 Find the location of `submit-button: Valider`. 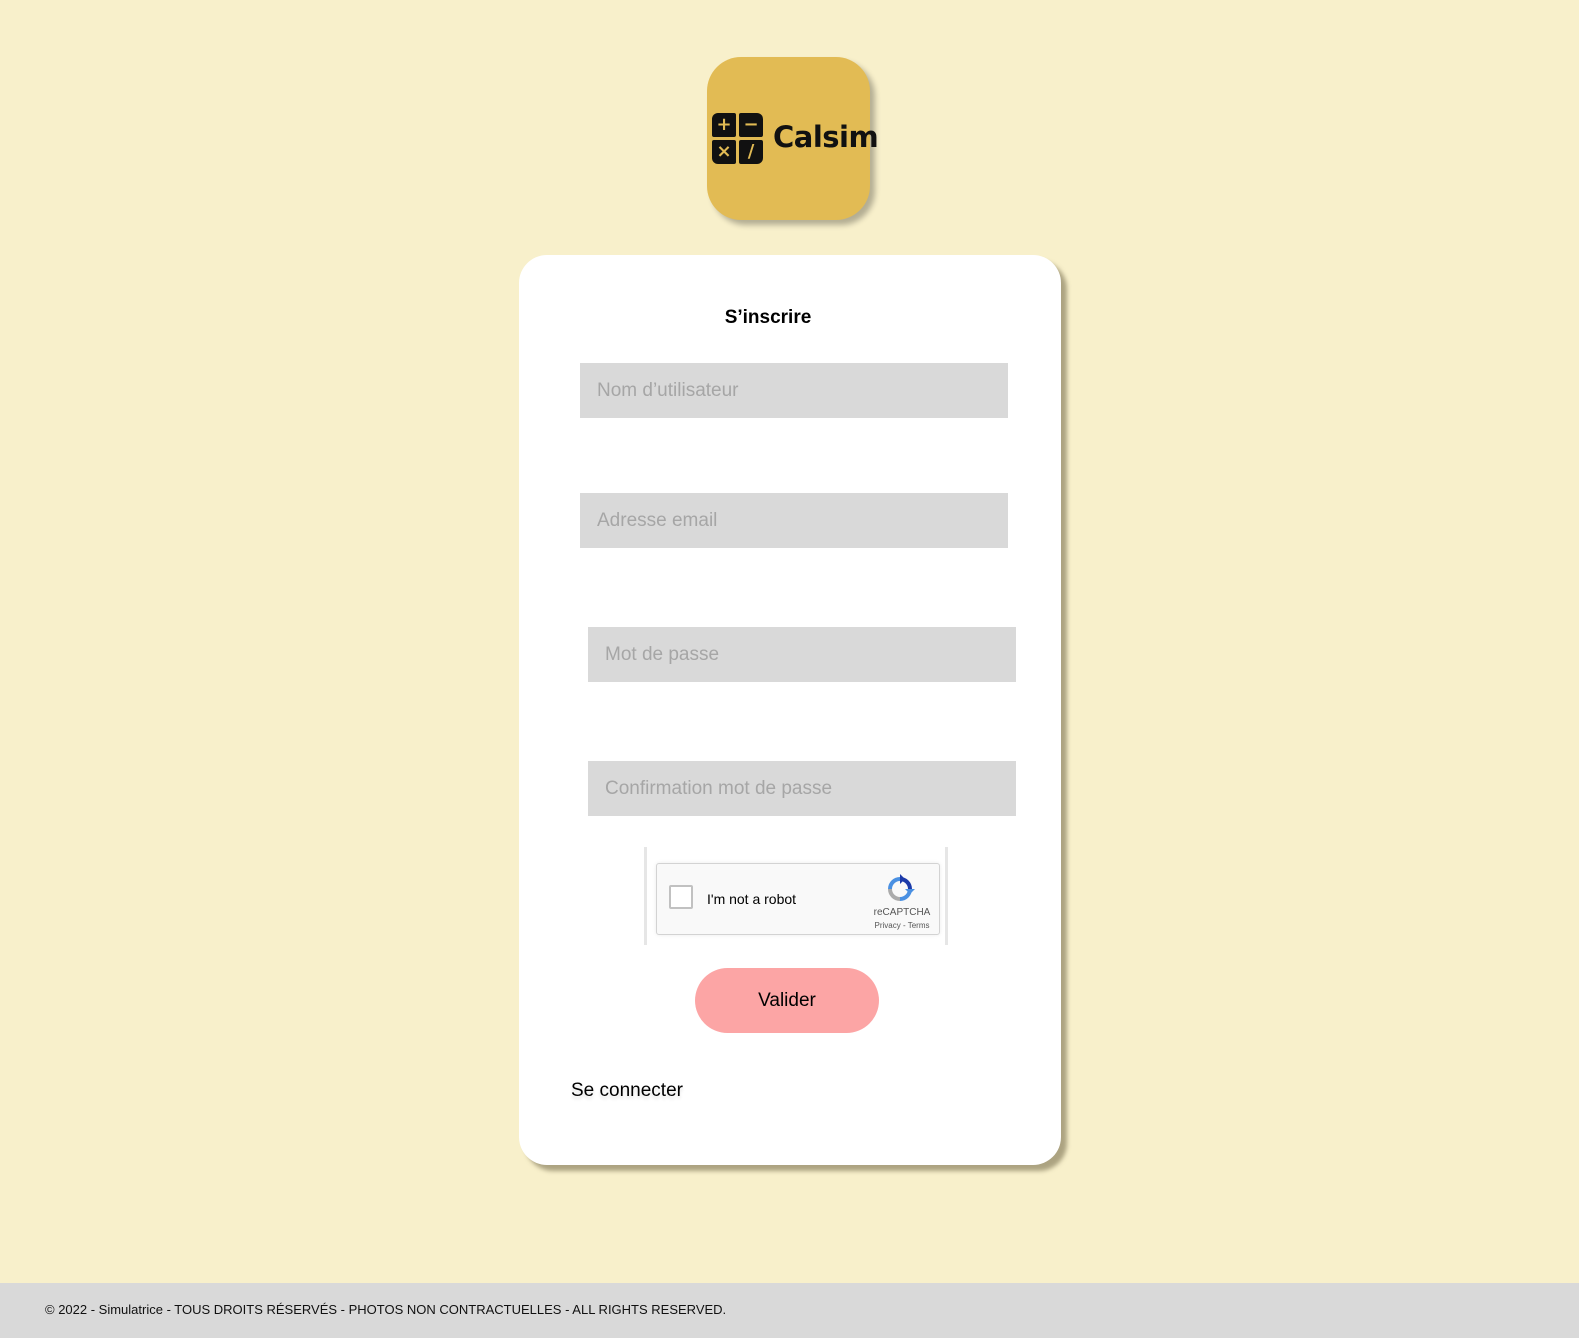

submit-button: Valider is located at coordinates (787, 1000).